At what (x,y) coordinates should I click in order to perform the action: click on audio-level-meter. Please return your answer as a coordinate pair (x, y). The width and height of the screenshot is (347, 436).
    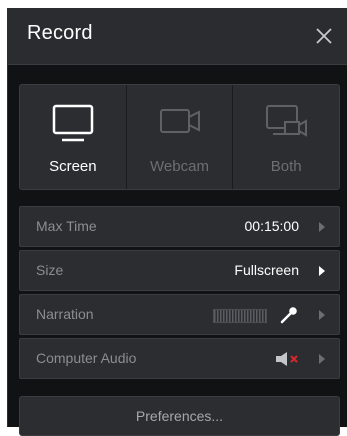
    Looking at the image, I should click on (240, 316).